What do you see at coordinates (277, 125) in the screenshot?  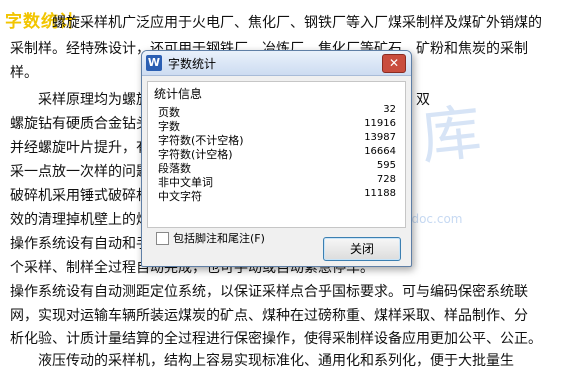 I see `stat-row-words: 字数 11916` at bounding box center [277, 125].